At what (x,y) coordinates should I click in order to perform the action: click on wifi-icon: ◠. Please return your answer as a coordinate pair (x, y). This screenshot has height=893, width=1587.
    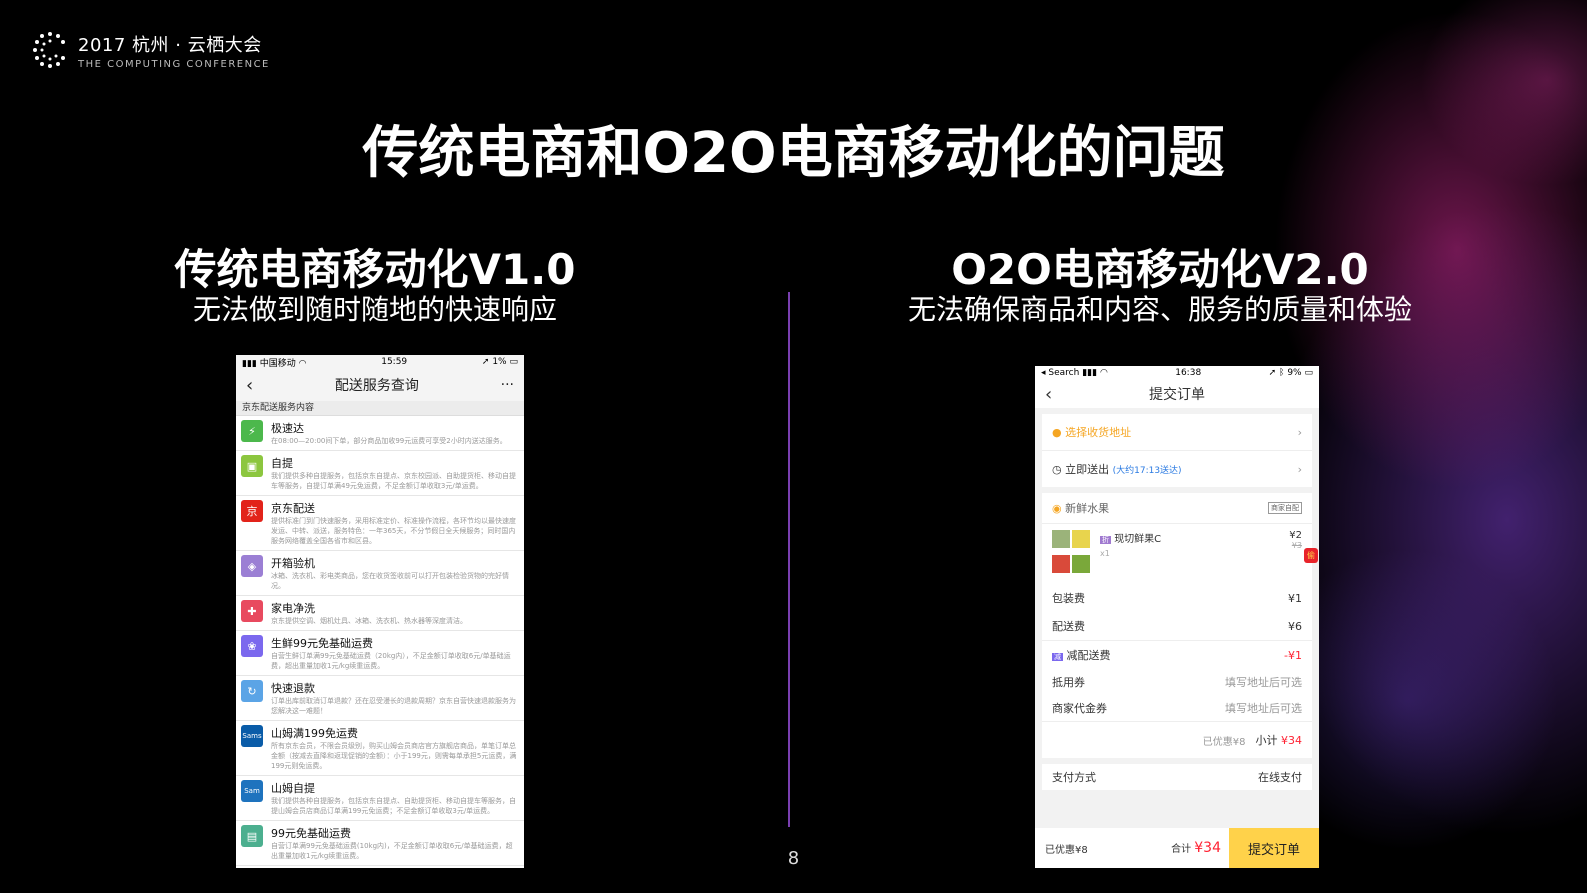
    Looking at the image, I should click on (1103, 373).